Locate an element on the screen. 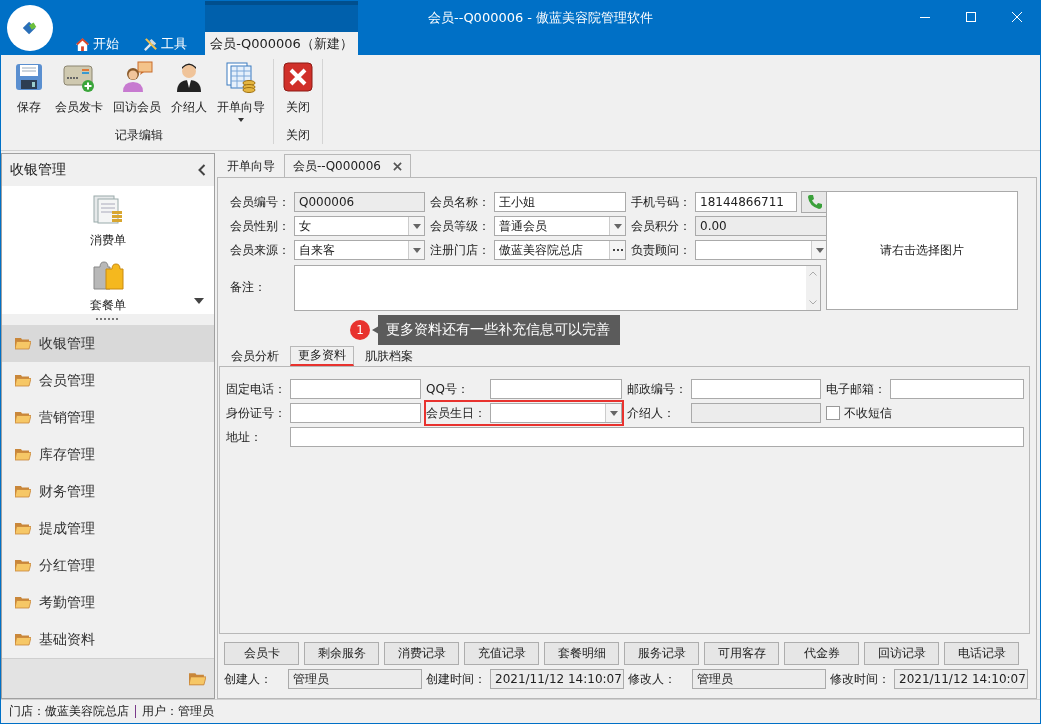  record-button: 充值记录 is located at coordinates (501, 653).